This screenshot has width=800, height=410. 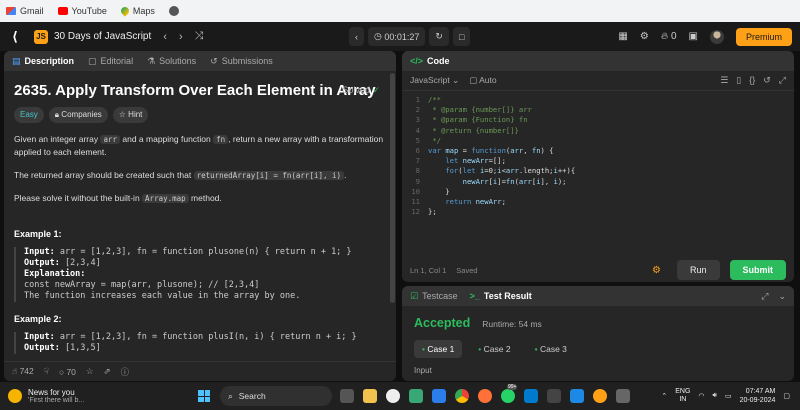 I want to click on code-line: 8 for(let i=0;i<arr.length;i++){, so click(x=598, y=171).